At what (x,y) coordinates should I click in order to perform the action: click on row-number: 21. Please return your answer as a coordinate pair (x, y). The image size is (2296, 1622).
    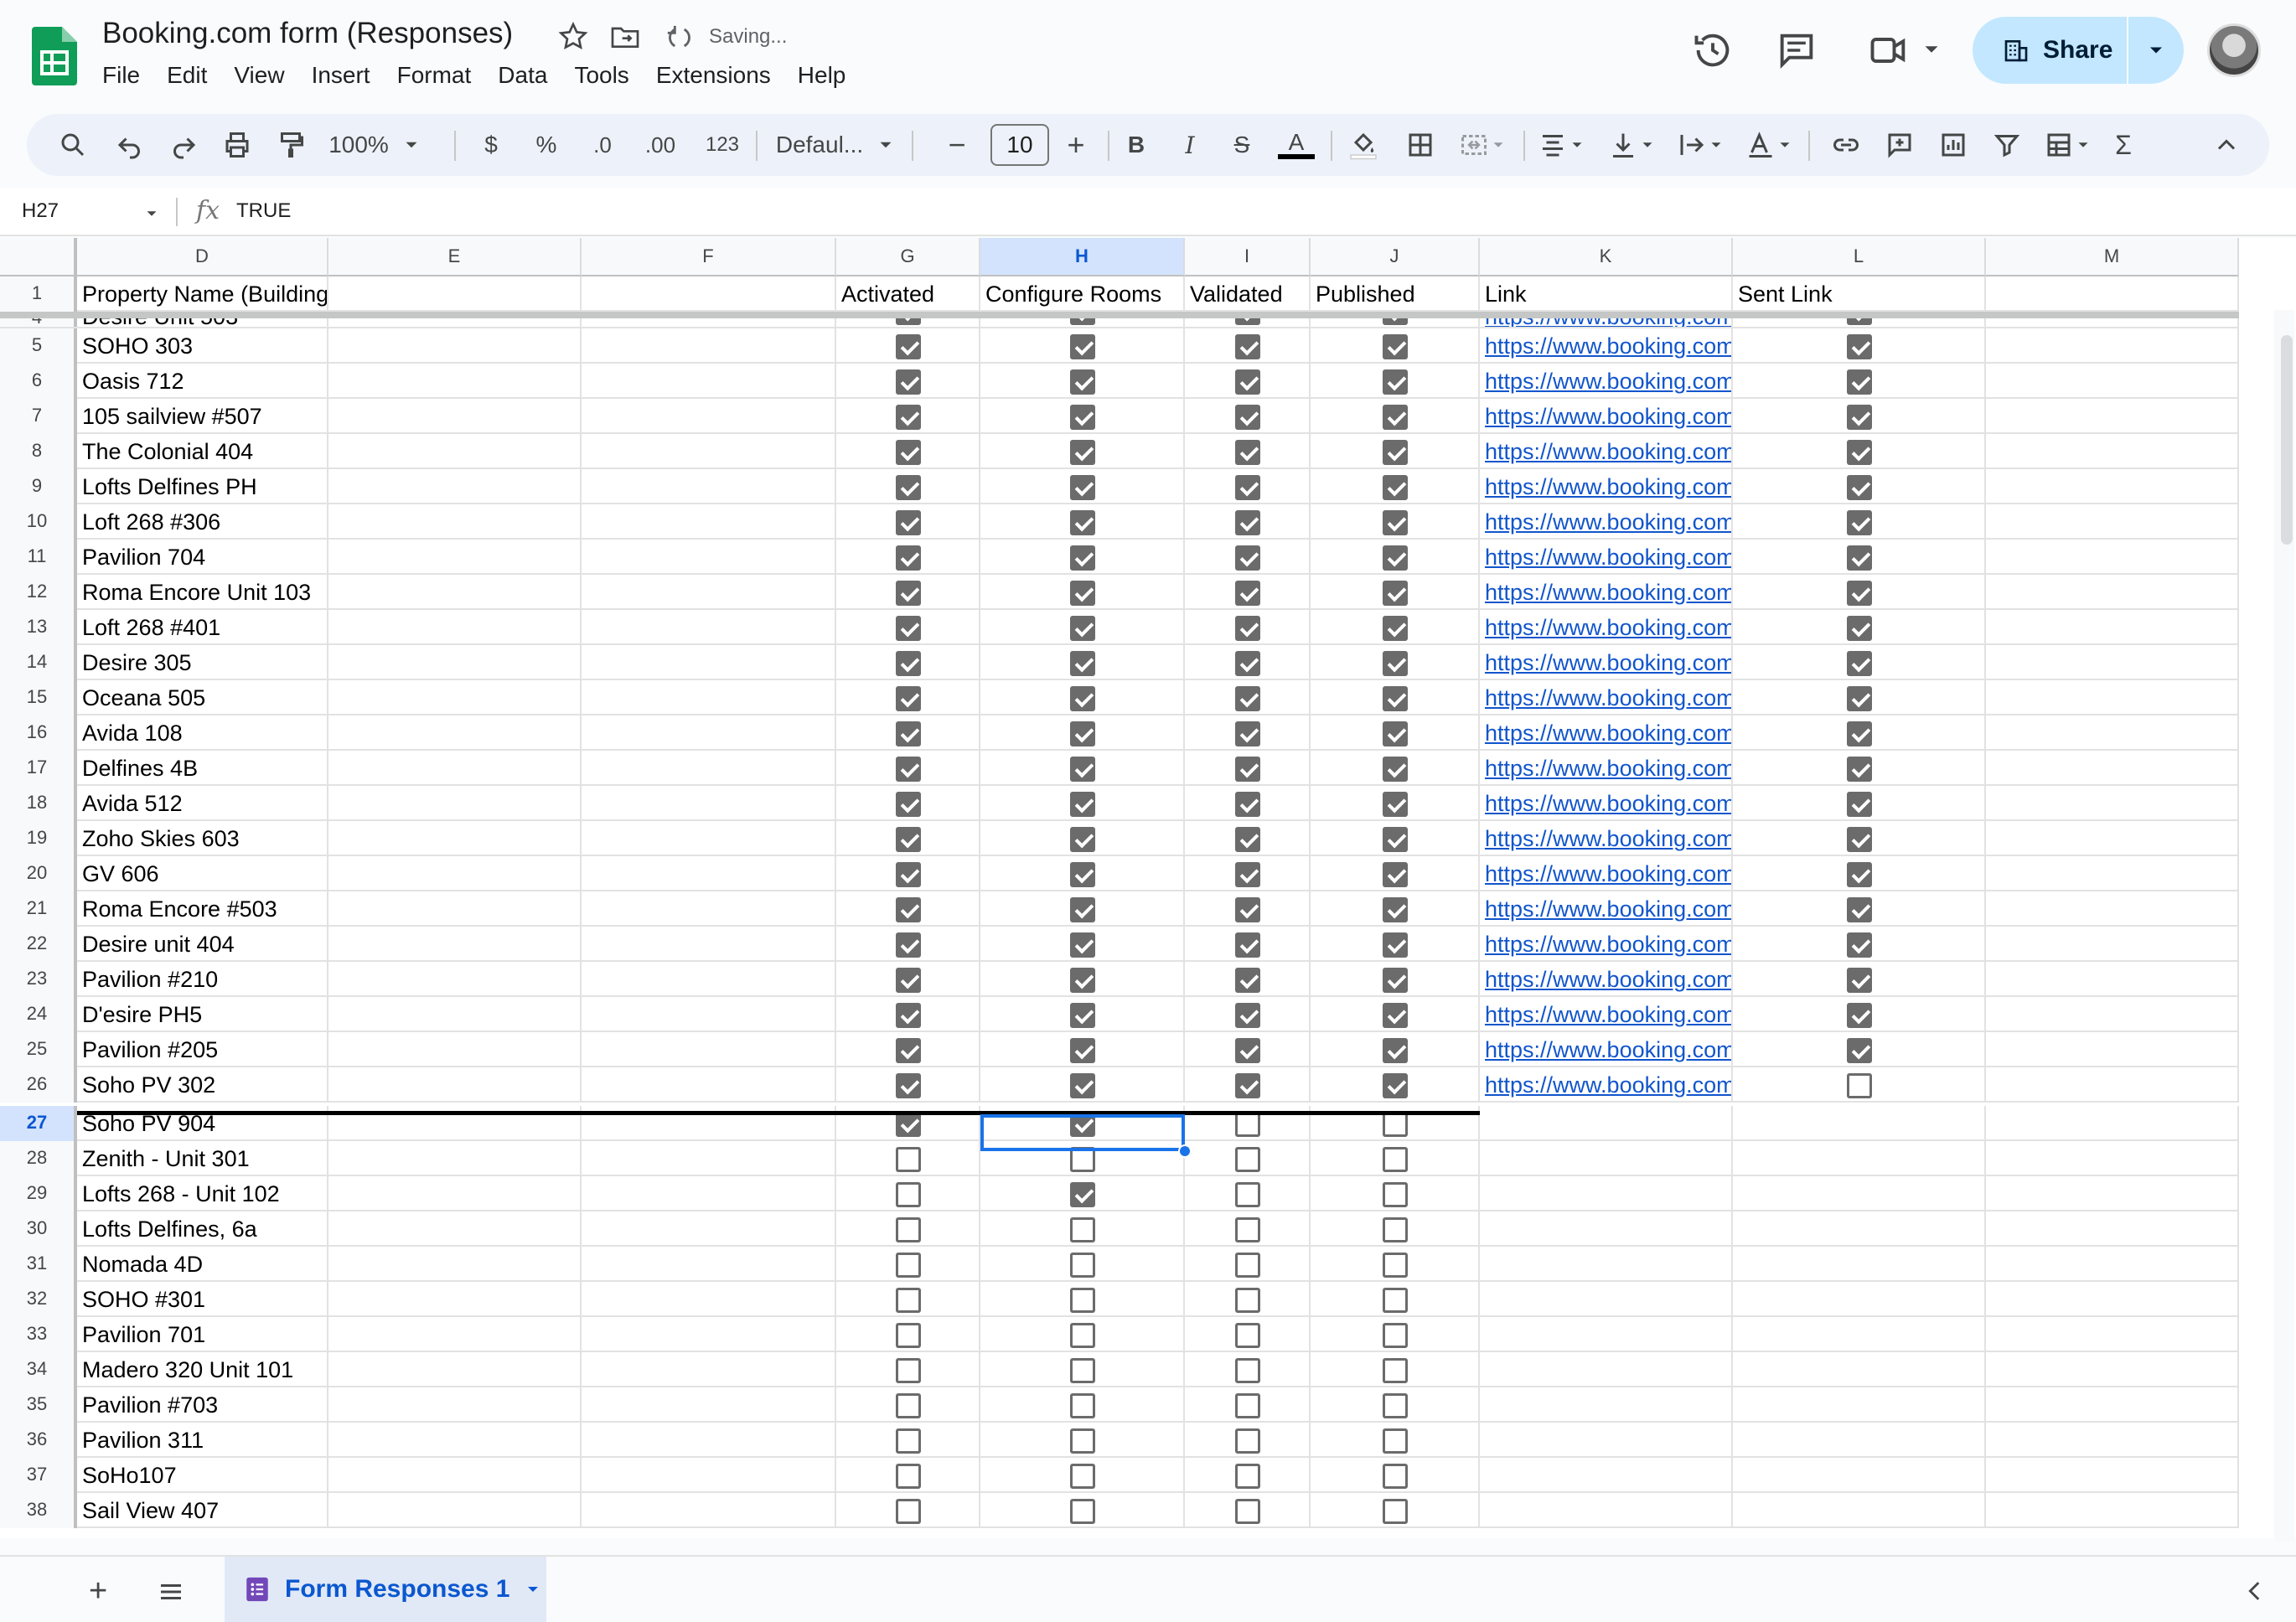
    Looking at the image, I should click on (38, 909).